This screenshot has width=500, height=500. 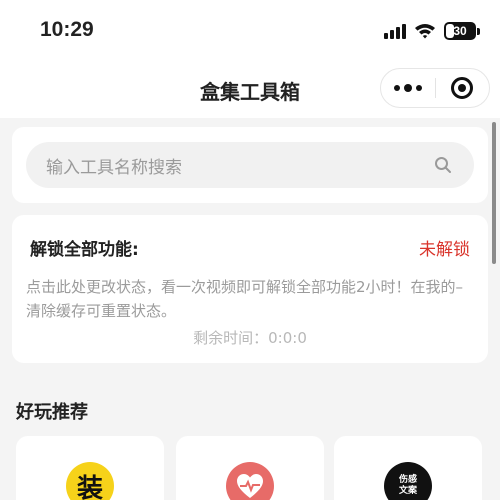 I want to click on battery-level-text: 30, so click(x=460, y=31).